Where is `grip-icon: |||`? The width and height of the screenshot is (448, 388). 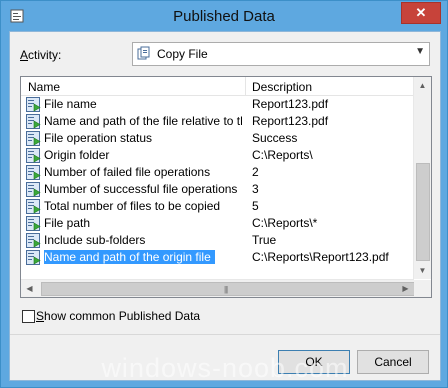 grip-icon: ||| is located at coordinates (226, 289).